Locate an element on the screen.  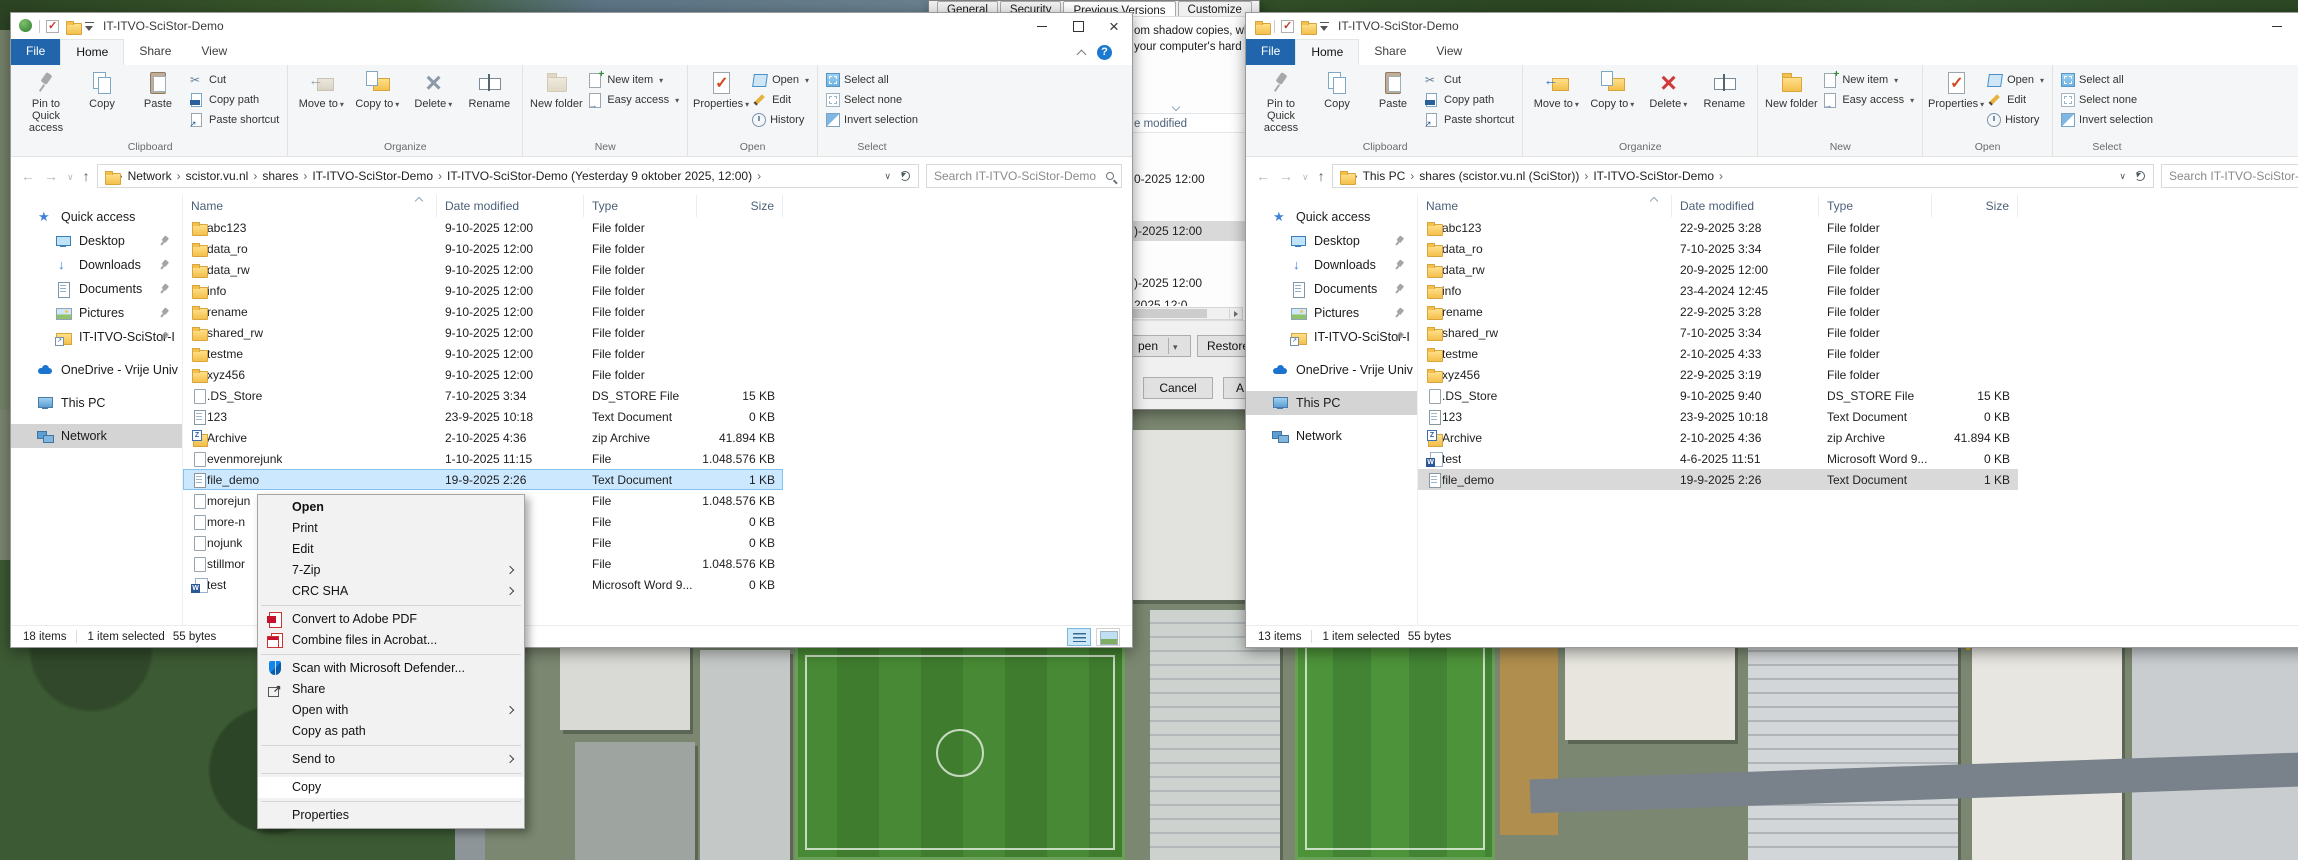
file-row: abc123 9-10-2025 12:00 File folder is located at coordinates (483, 227).